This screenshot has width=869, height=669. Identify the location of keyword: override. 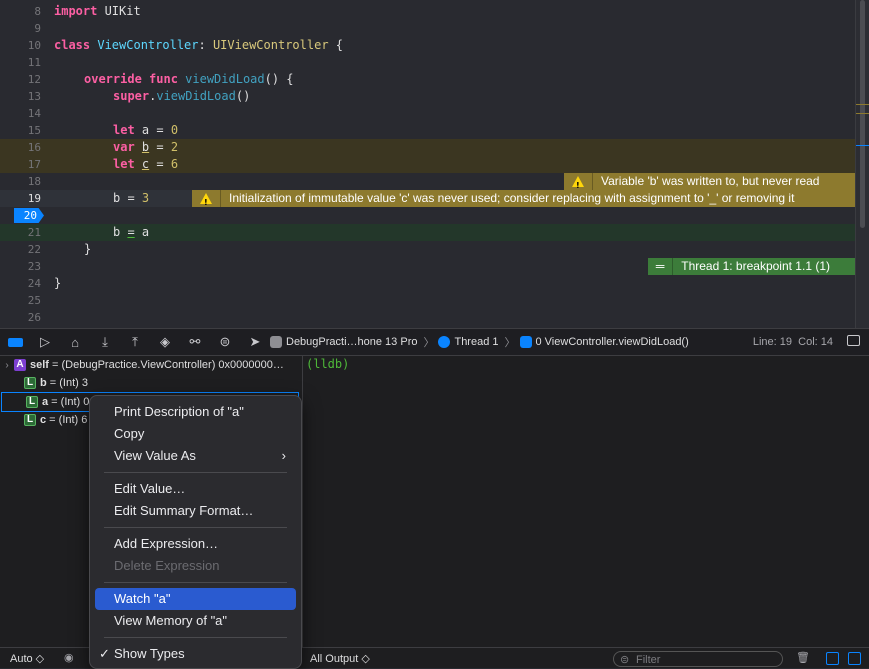
(113, 79).